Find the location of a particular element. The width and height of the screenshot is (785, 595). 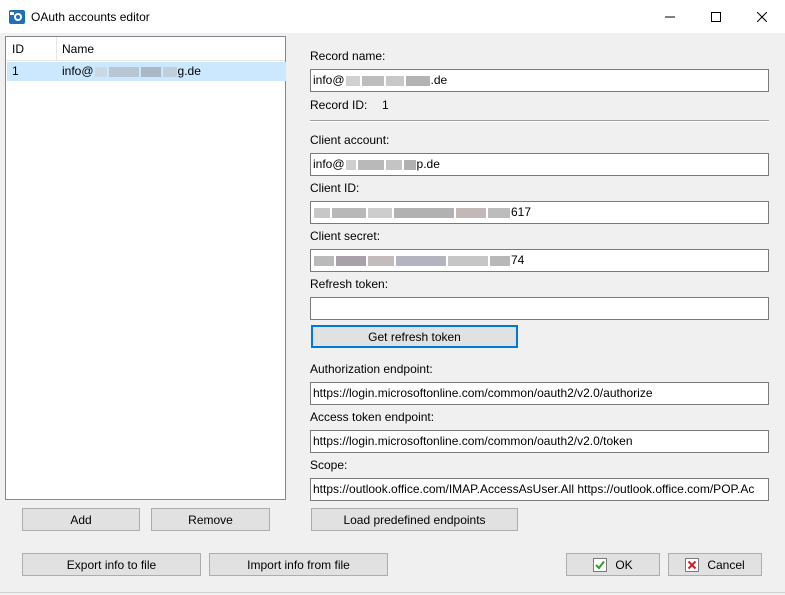

add-button: Add is located at coordinates (81, 519).